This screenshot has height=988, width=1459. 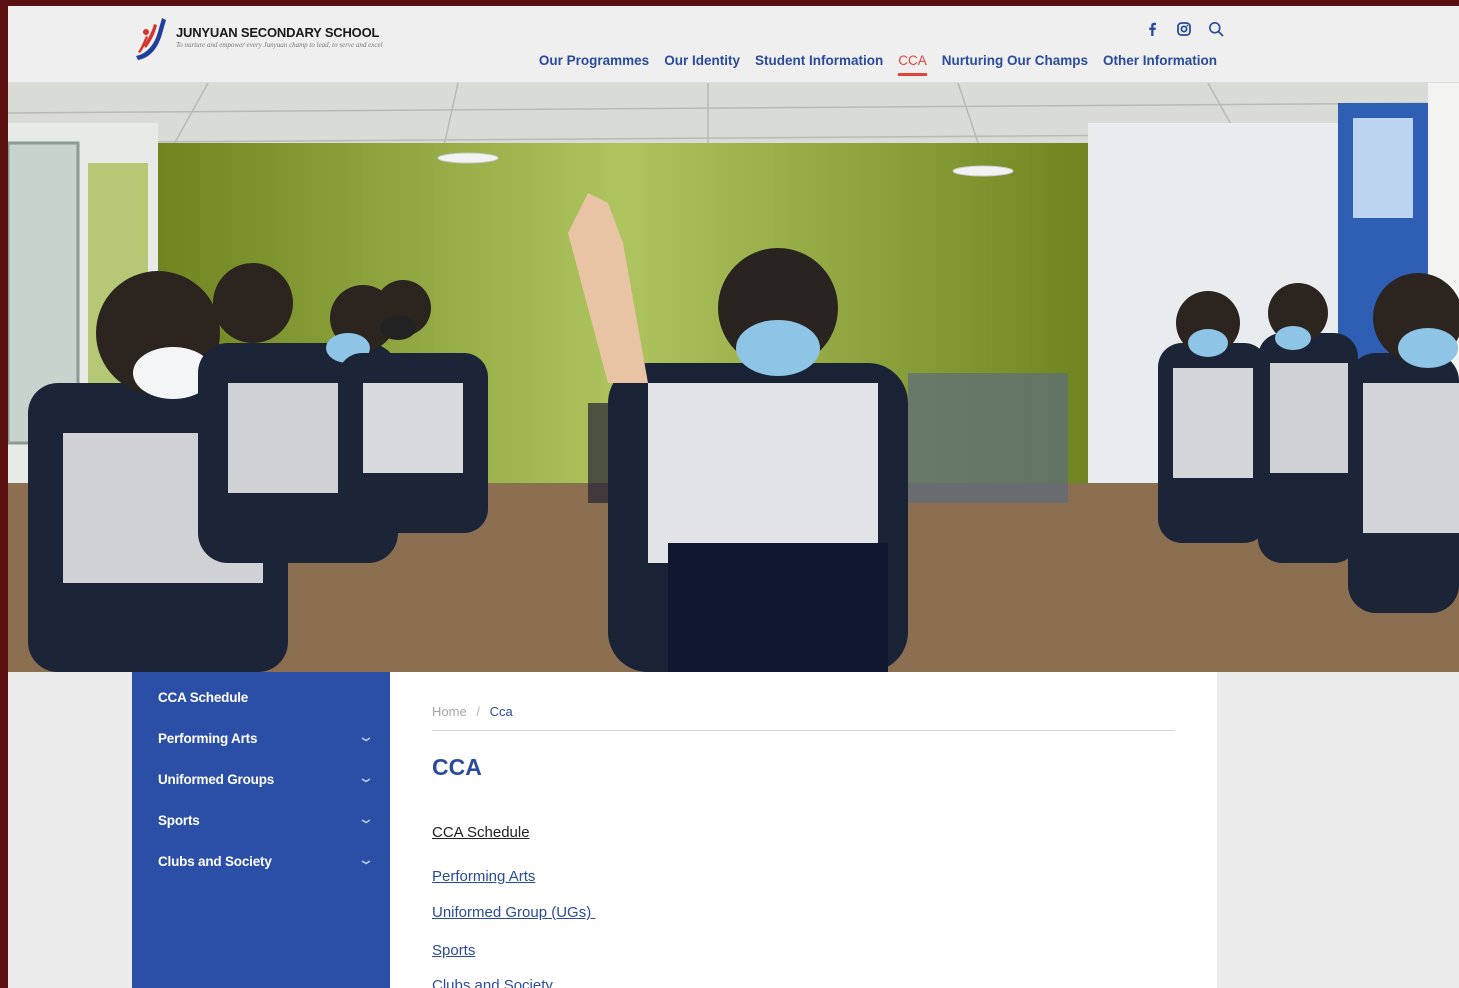 What do you see at coordinates (513, 912) in the screenshot?
I see `link-uniformed-group: Uniformed Group (UGs)` at bounding box center [513, 912].